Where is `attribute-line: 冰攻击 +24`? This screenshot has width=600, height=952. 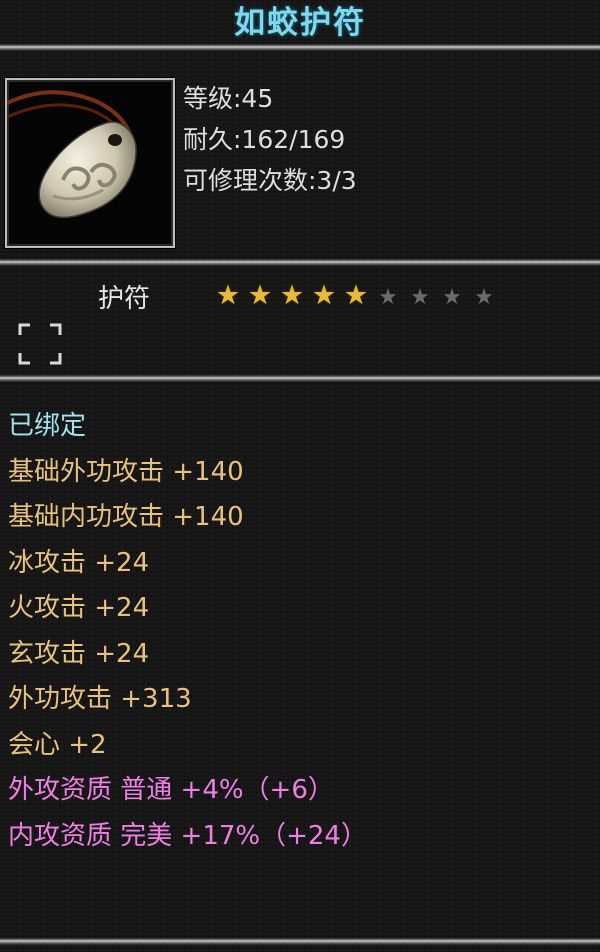
attribute-line: 冰攻击 +24 is located at coordinates (79, 562).